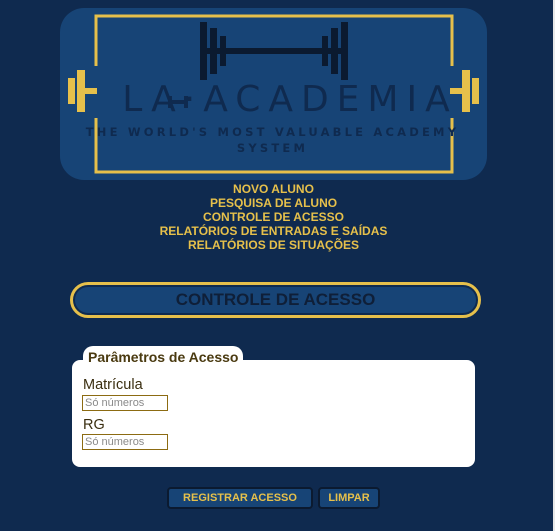 This screenshot has width=555, height=531. What do you see at coordinates (273, 231) in the screenshot?
I see `nav-relatorios-entradas-saidas: RELATÓRIOS DE ENTRADAS E SAÍDAS` at bounding box center [273, 231].